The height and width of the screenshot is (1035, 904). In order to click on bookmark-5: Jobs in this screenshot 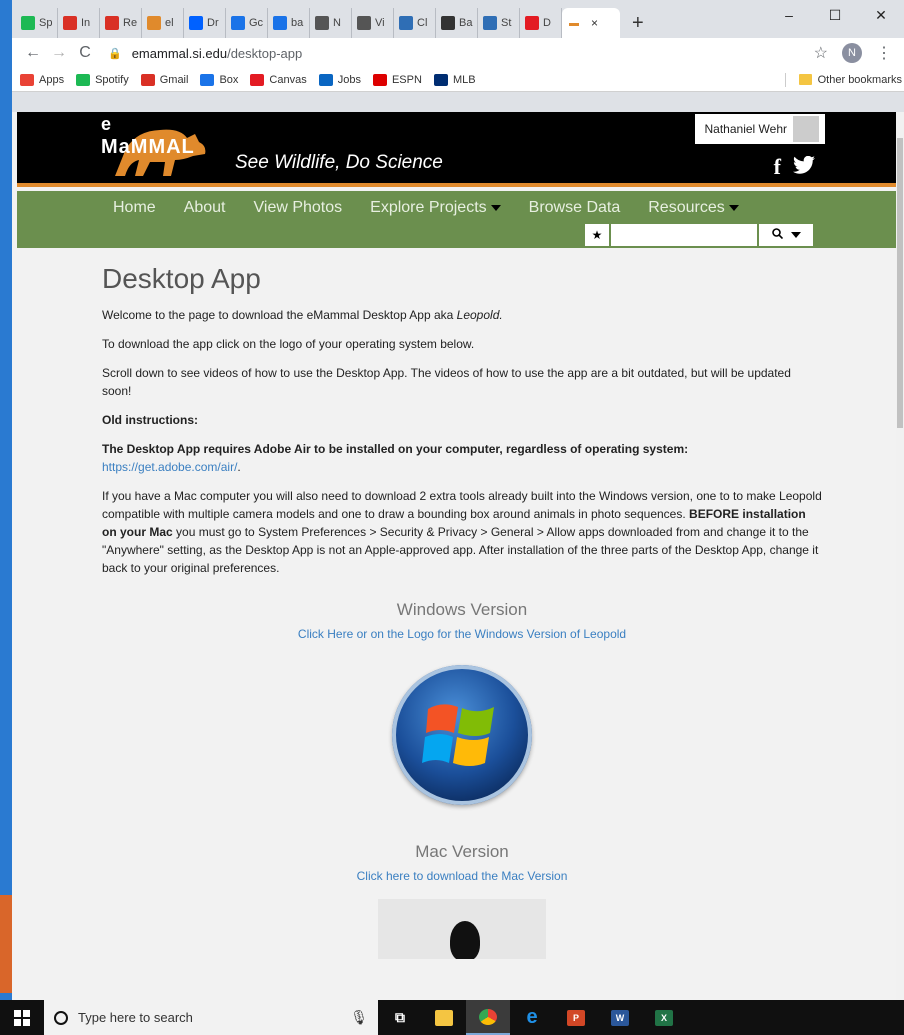, I will do `click(339, 79)`.